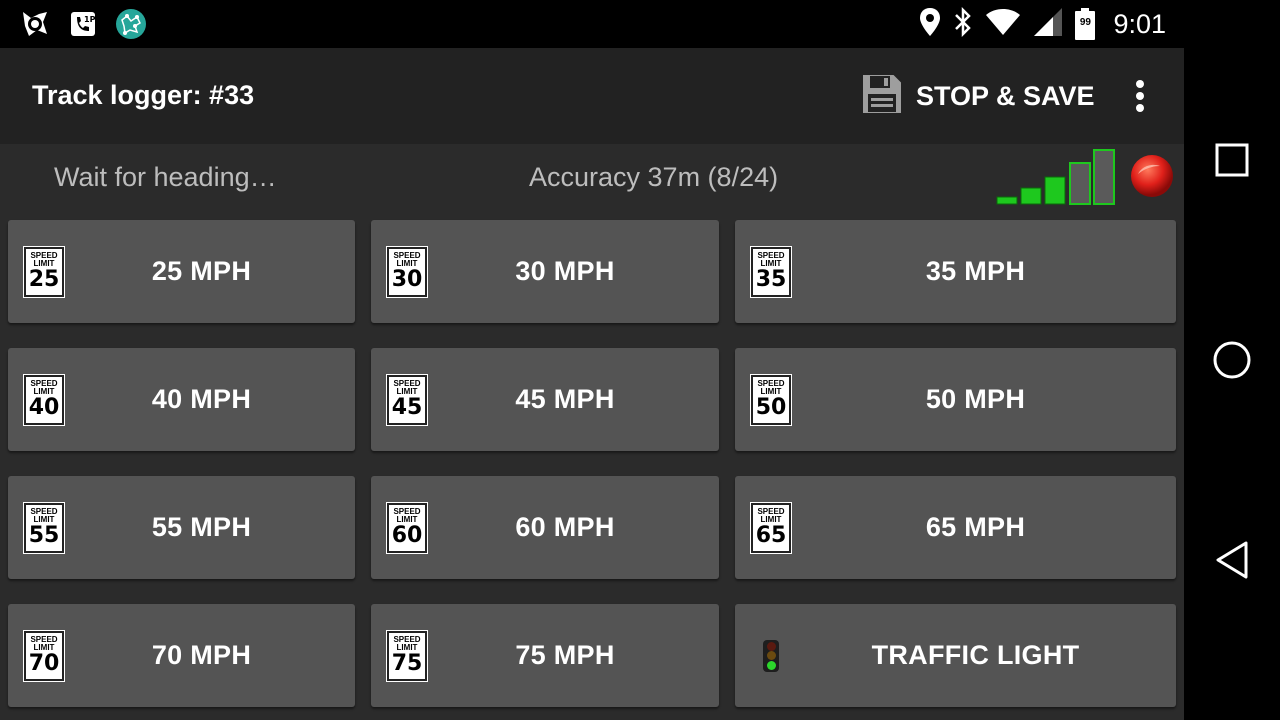 The image size is (1280, 720). I want to click on button-label: 35 MPH, so click(975, 271).